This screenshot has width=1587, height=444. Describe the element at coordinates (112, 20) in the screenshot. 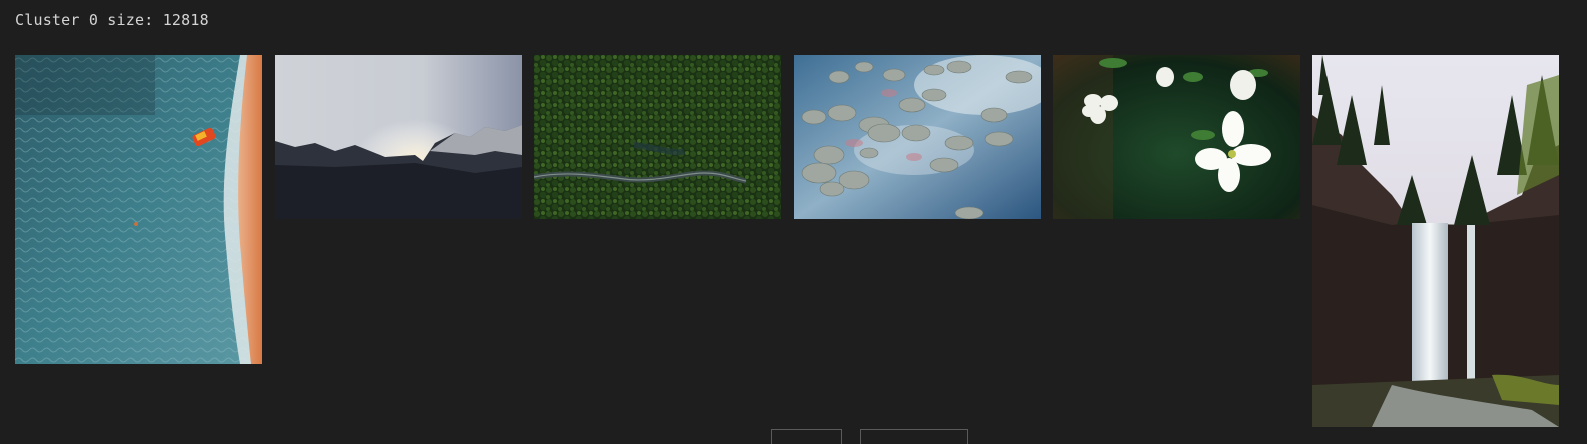

I see `cluster-title: Cluster 0 size: 12818` at that location.